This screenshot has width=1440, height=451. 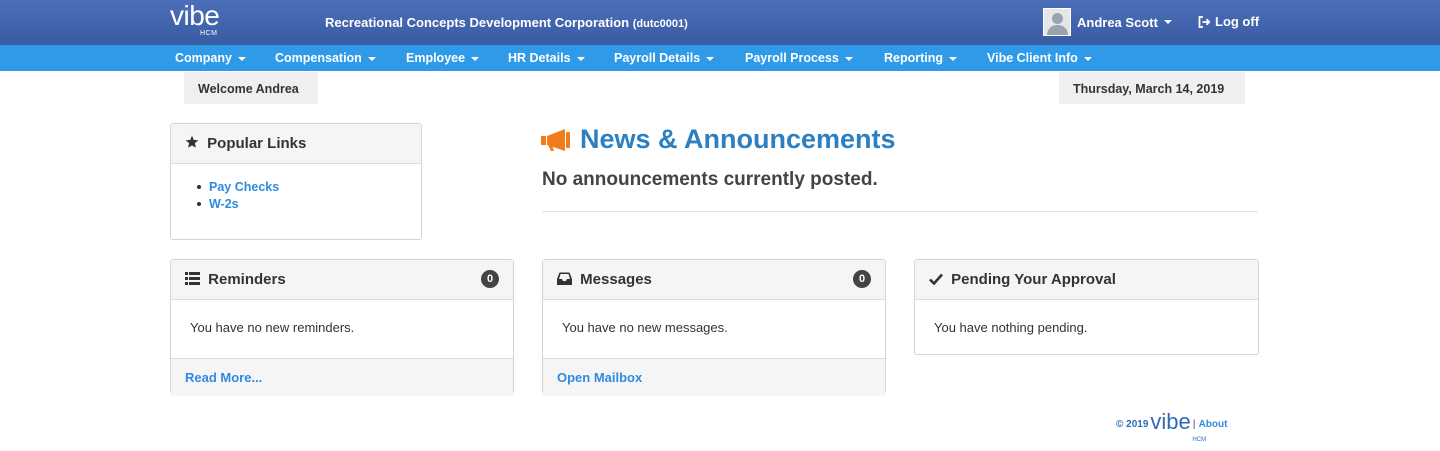 I want to click on news-title-text: News & Announcements, so click(x=738, y=139).